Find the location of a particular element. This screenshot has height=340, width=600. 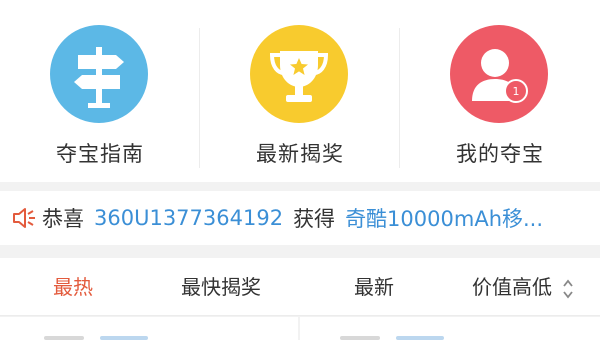

tab-label: 最新 is located at coordinates (374, 287).